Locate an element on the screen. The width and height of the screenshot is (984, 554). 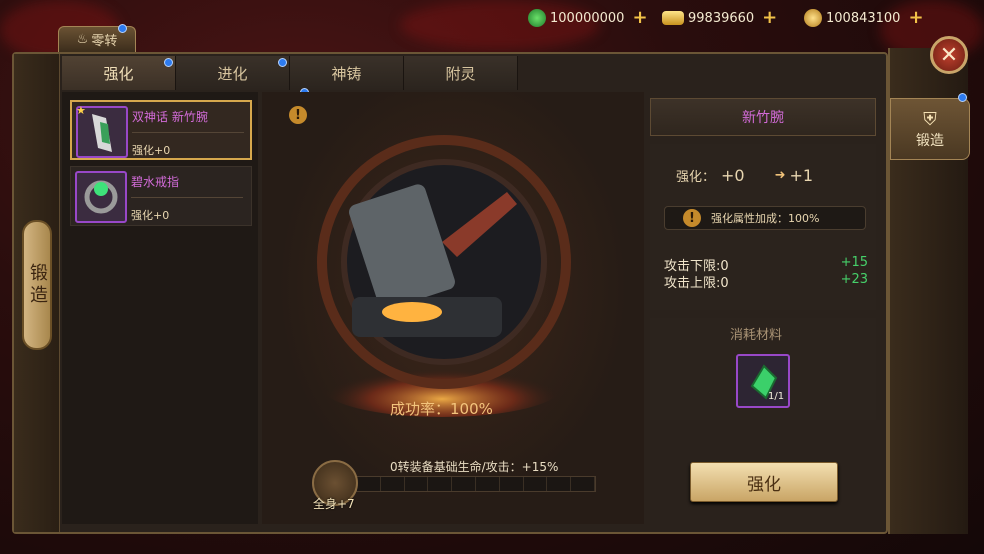
side-tab-forge: ⛨ 锻造 is located at coordinates (930, 129).